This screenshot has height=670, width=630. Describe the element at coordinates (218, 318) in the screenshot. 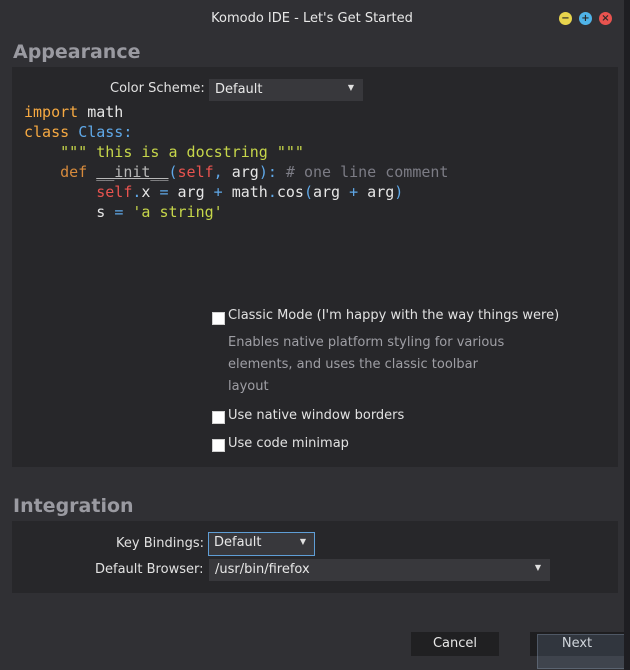

I see `classic-mode-checkbox` at that location.